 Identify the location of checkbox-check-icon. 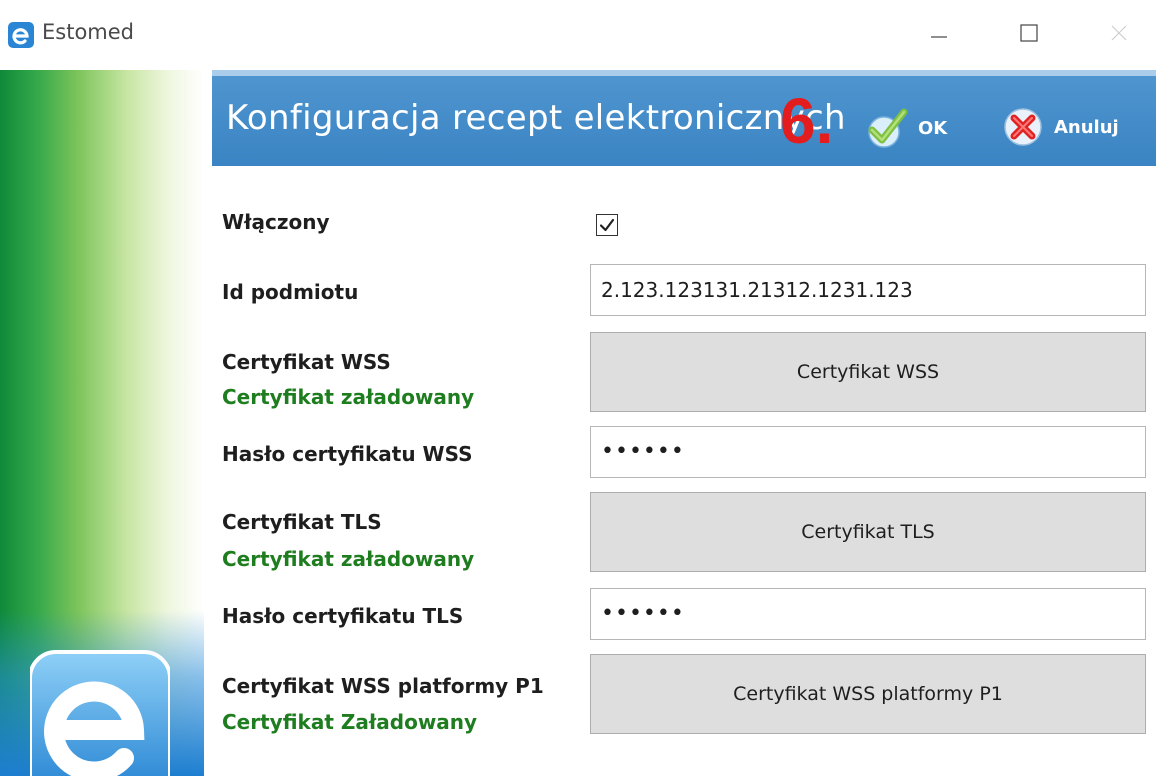
(607, 225).